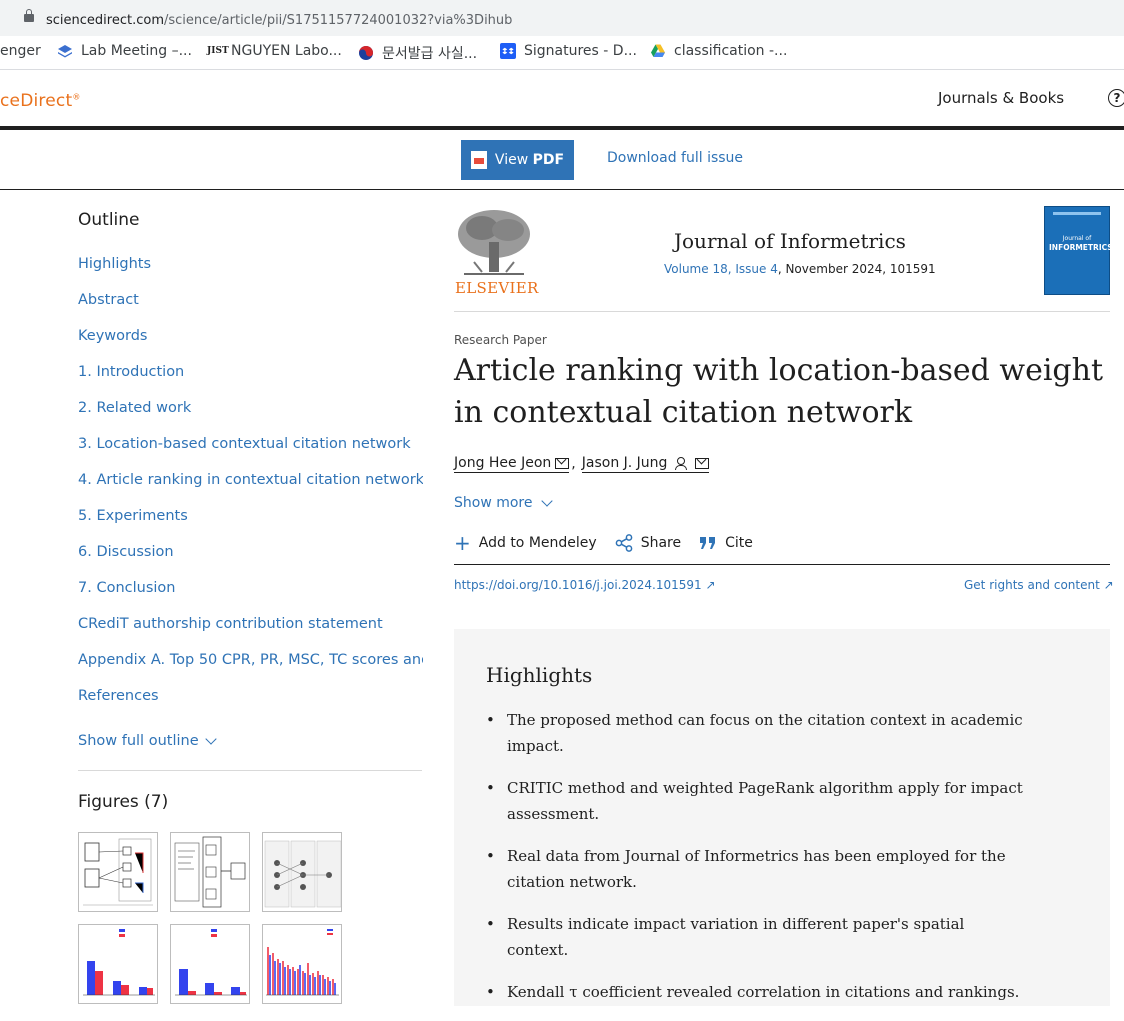 The height and width of the screenshot is (1021, 1124). Describe the element at coordinates (1077, 213) in the screenshot. I see `cover-stripe` at that location.